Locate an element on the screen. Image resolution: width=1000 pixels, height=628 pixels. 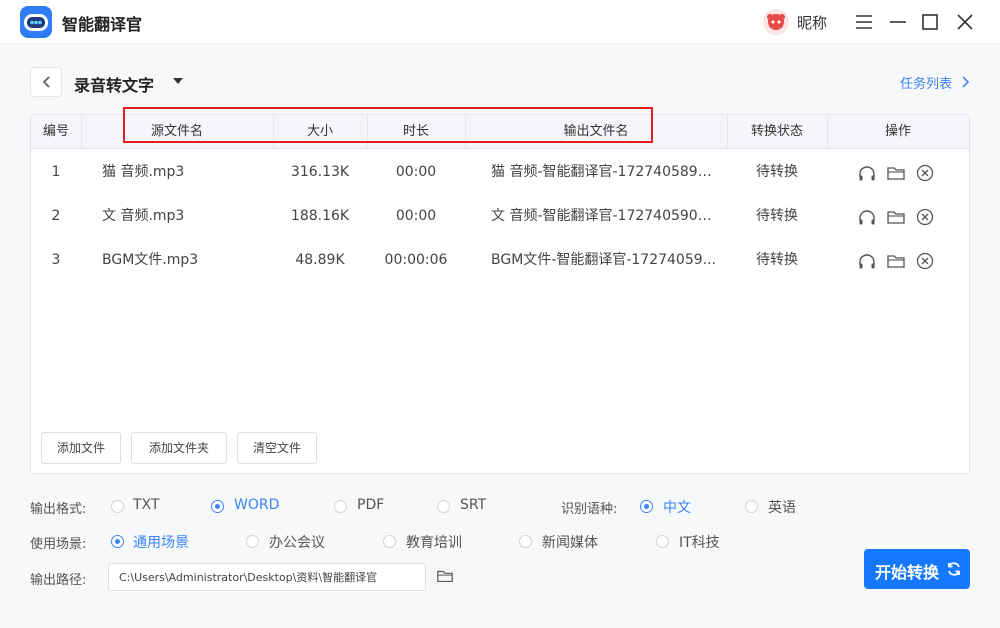
format-label: 输出格式: is located at coordinates (58, 509).